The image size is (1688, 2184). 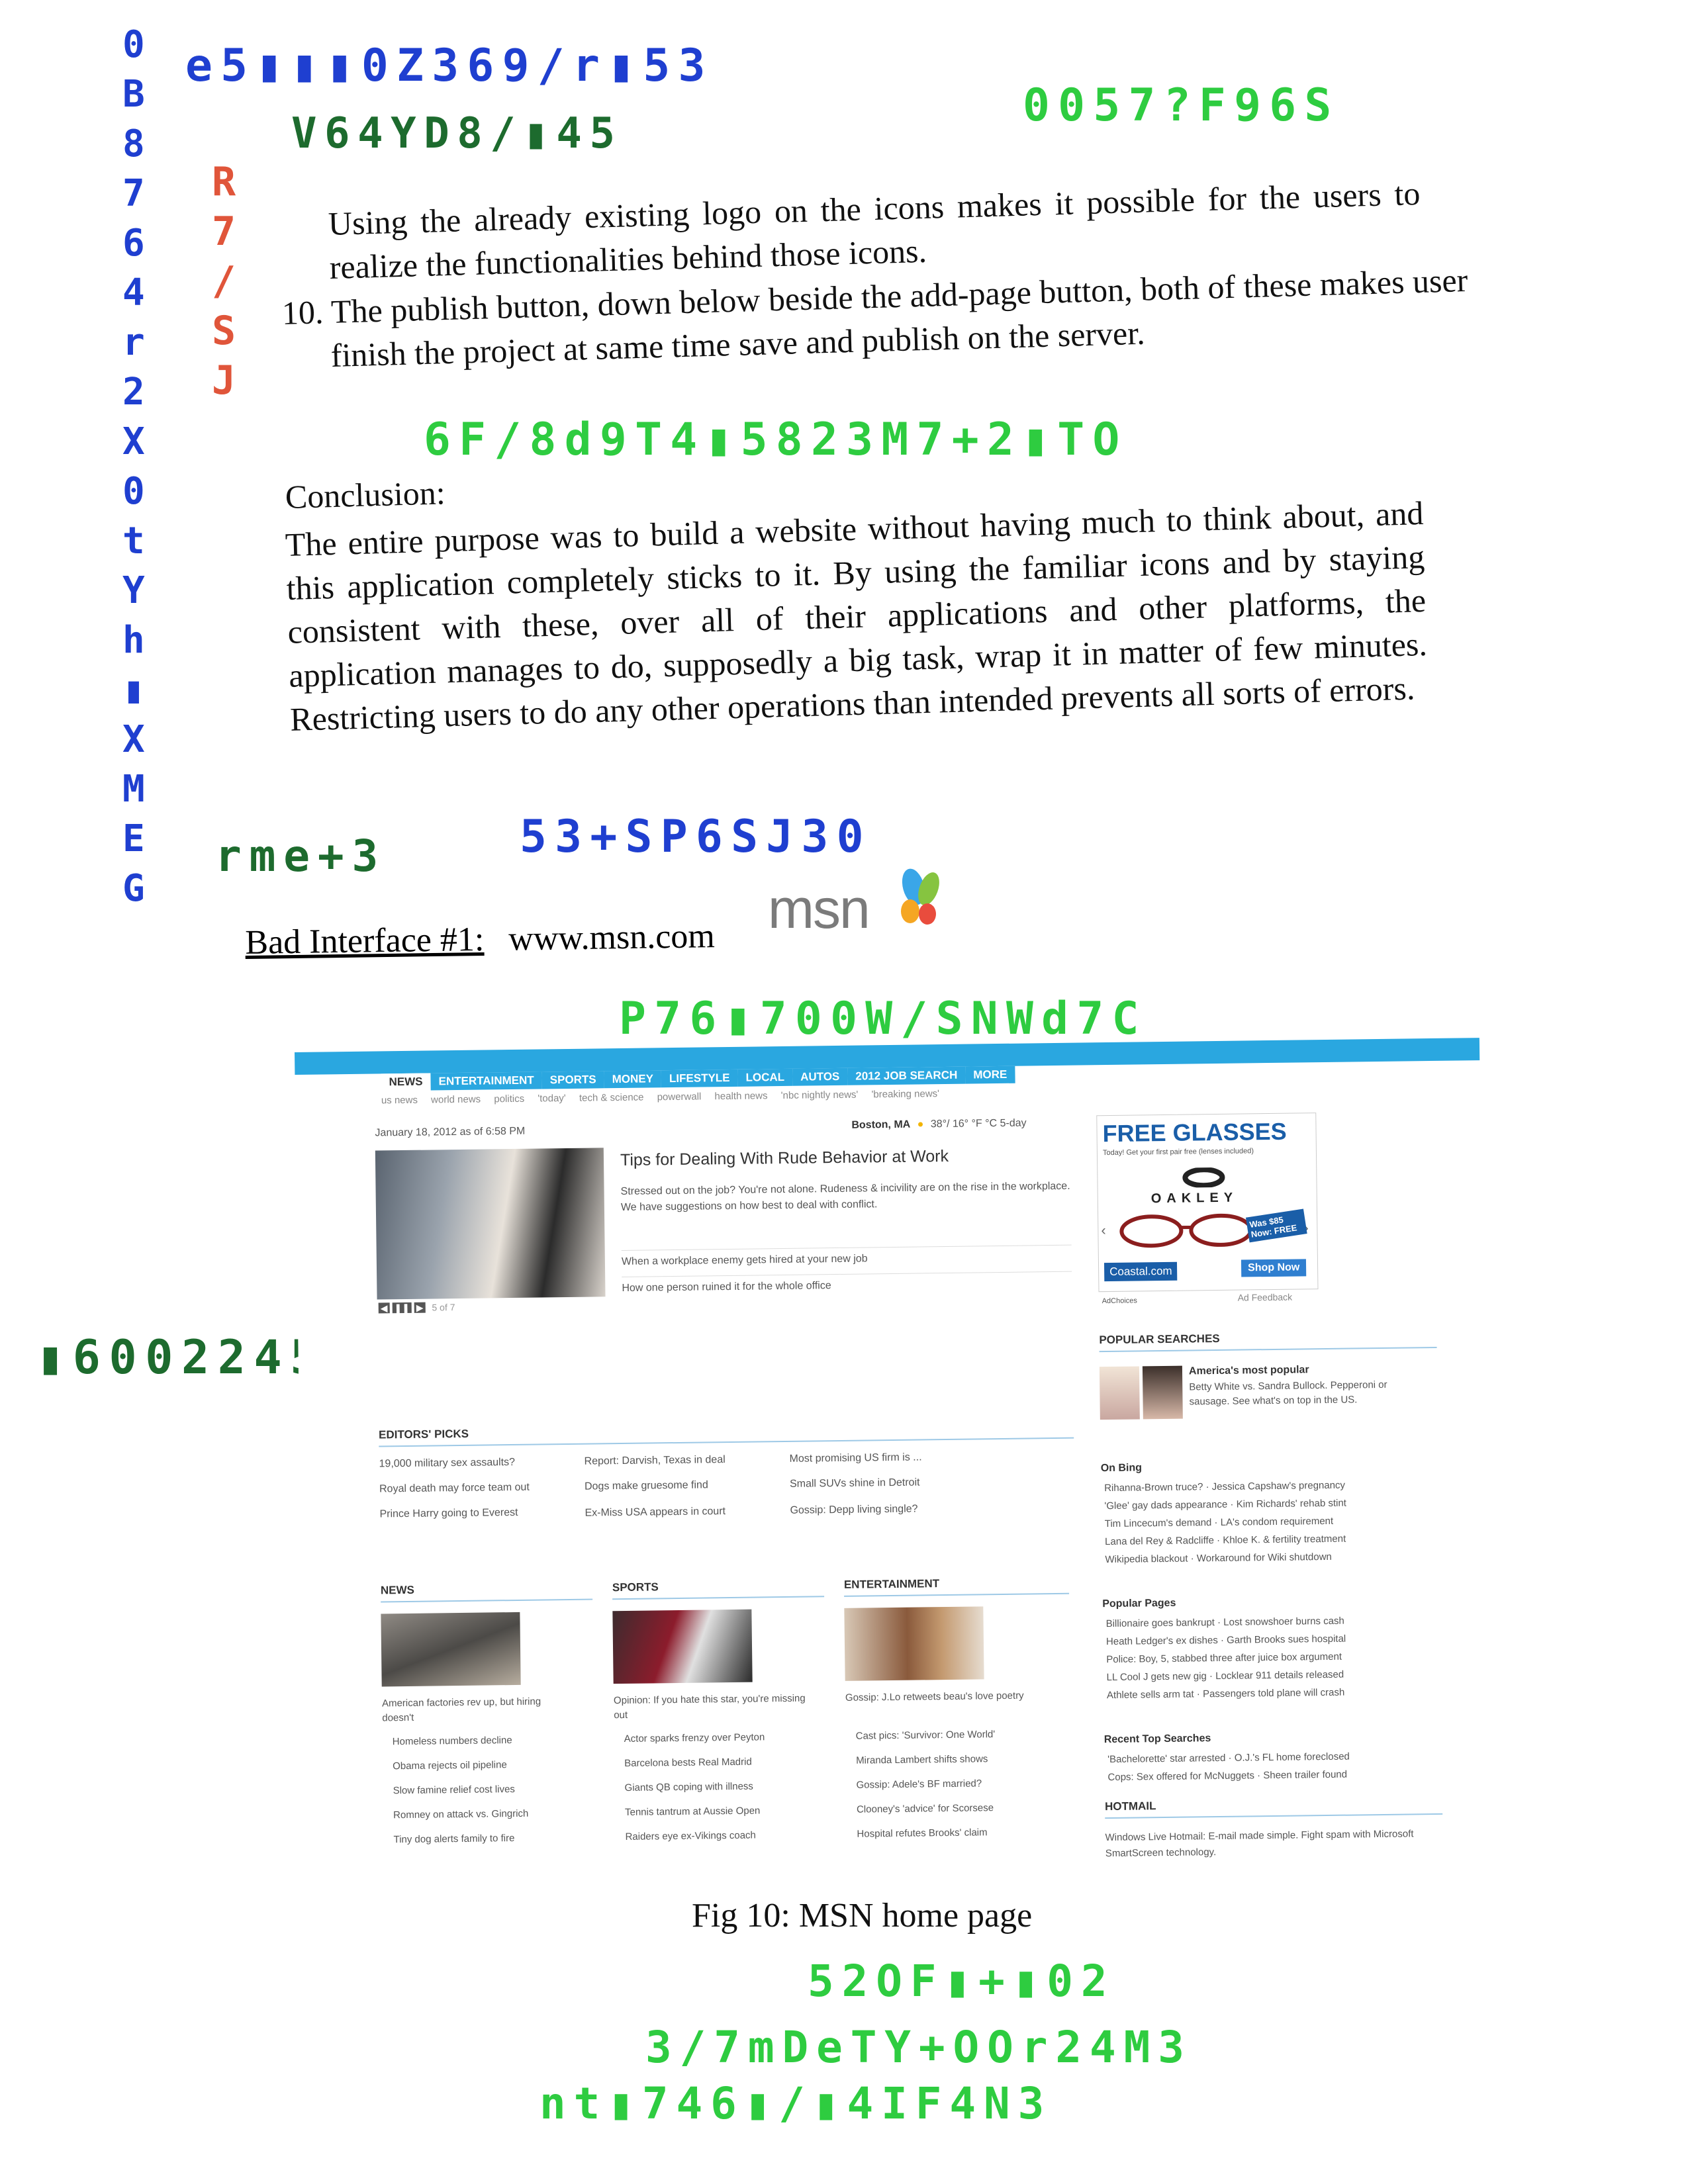 What do you see at coordinates (684, 1486) in the screenshot?
I see `editors-link: Dogs make gruesome find` at bounding box center [684, 1486].